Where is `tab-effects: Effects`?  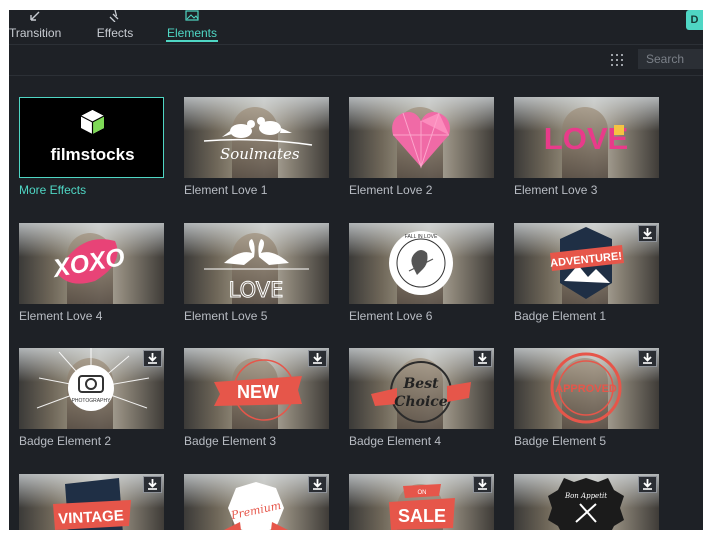 tab-effects: Effects is located at coordinates (115, 27).